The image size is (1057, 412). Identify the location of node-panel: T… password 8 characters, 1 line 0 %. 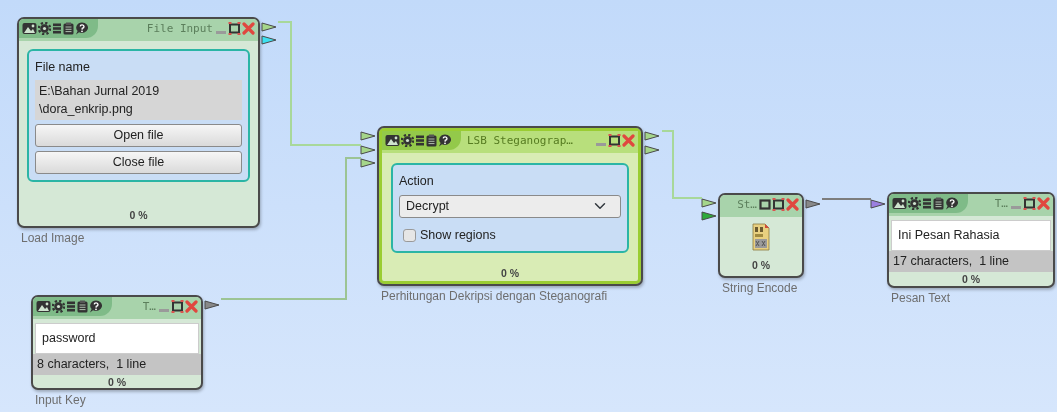
(117, 342).